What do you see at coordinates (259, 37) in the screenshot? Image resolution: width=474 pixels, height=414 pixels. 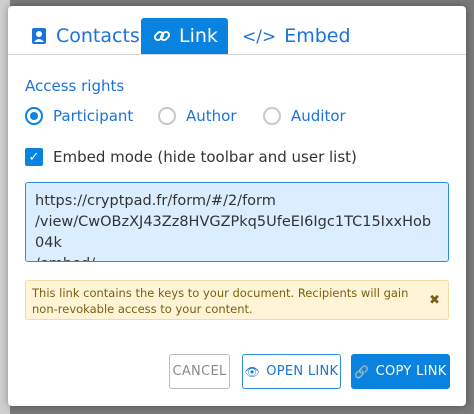 I see `code-icon: </>` at bounding box center [259, 37].